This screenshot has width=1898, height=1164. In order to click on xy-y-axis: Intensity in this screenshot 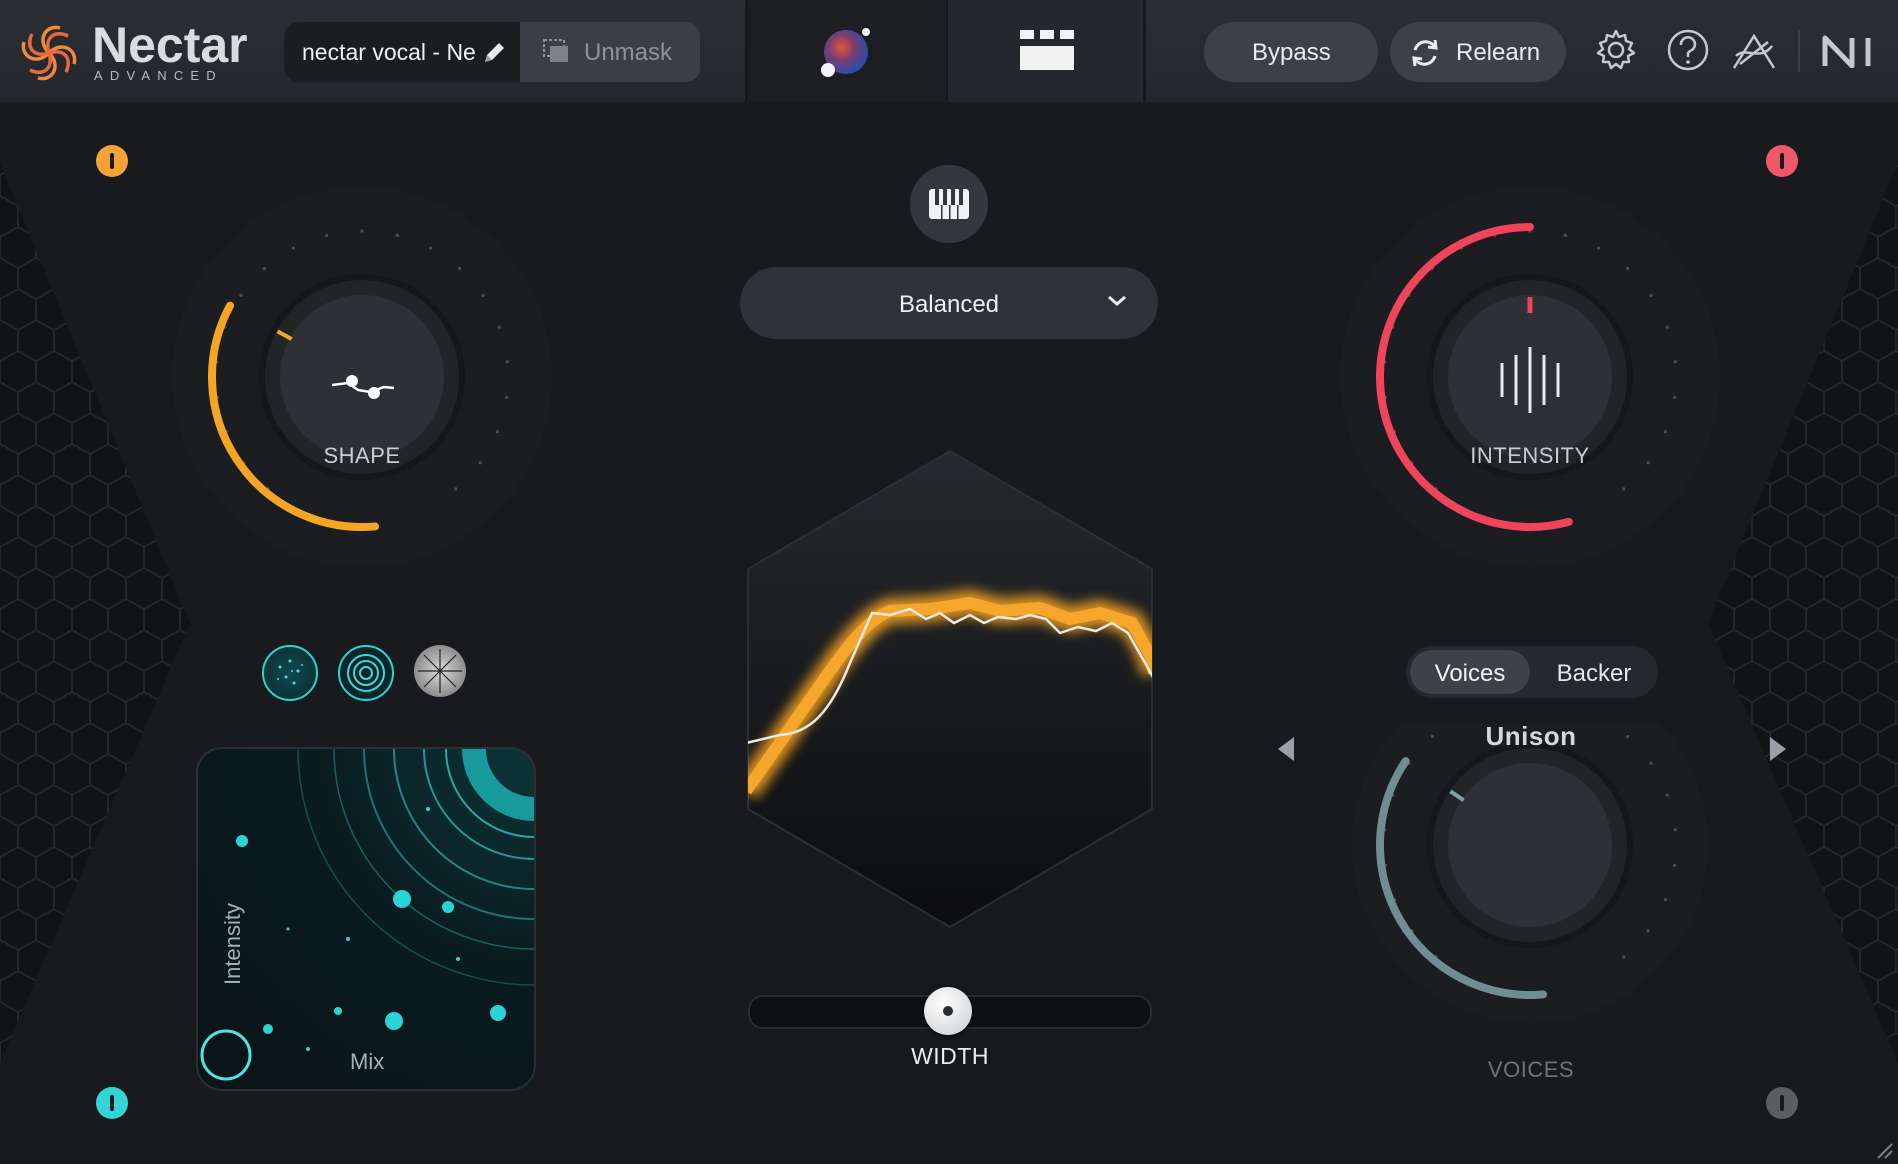, I will do `click(236, 944)`.